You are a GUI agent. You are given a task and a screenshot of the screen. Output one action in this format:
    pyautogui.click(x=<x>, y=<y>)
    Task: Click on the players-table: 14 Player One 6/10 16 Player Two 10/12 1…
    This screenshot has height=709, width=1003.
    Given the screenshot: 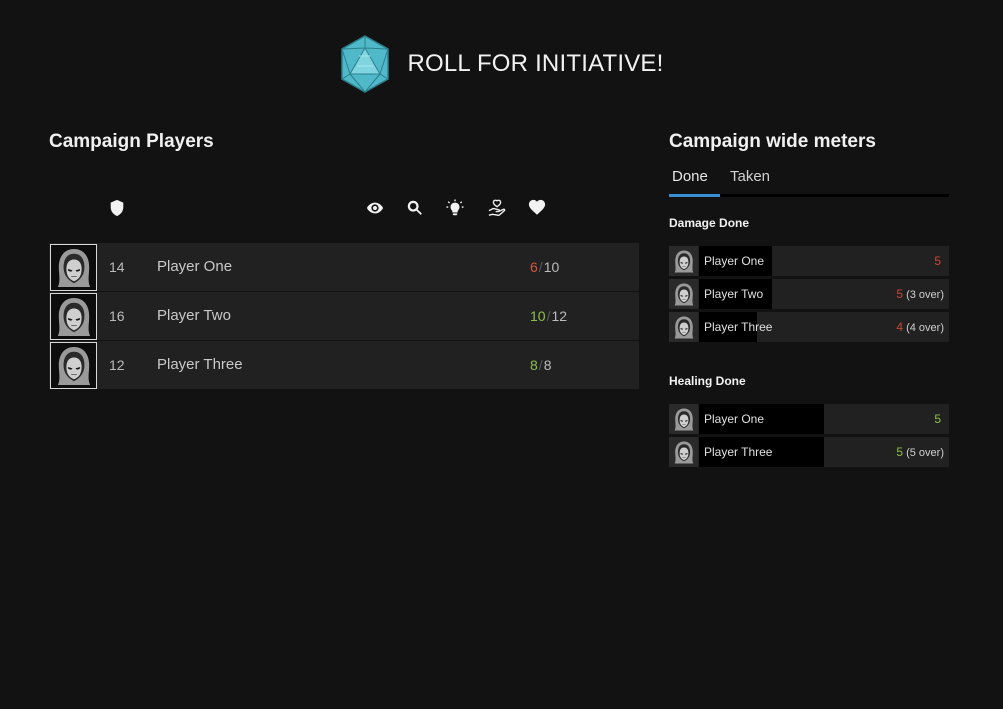 What is the action you would take?
    pyautogui.click(x=344, y=316)
    